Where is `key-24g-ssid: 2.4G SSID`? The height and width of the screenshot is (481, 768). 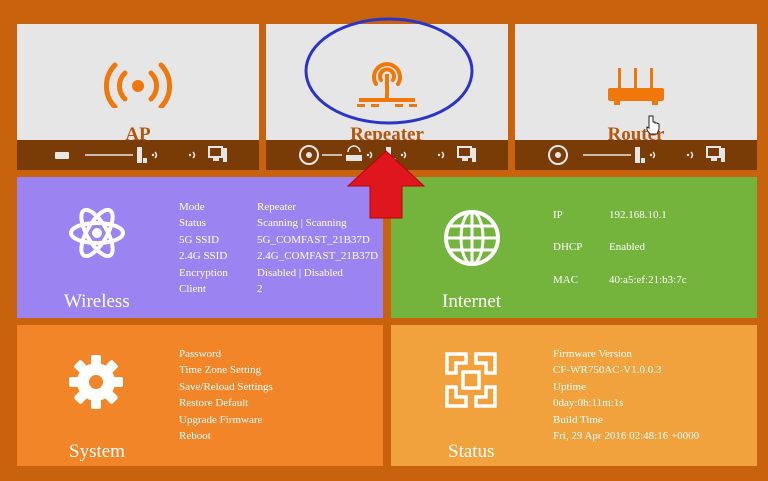 key-24g-ssid: 2.4G SSID is located at coordinates (203, 256).